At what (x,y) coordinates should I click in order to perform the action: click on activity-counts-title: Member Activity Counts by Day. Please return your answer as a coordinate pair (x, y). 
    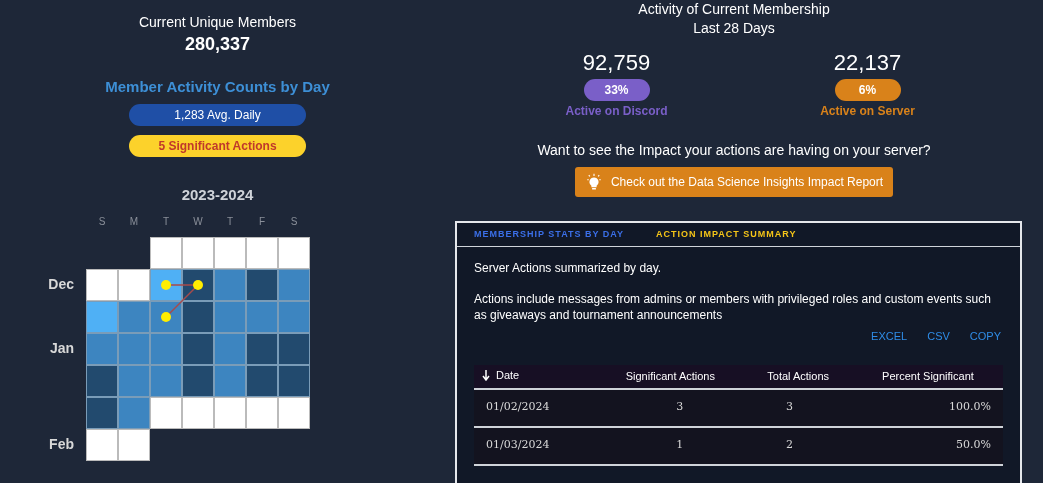
    Looking at the image, I should click on (217, 86).